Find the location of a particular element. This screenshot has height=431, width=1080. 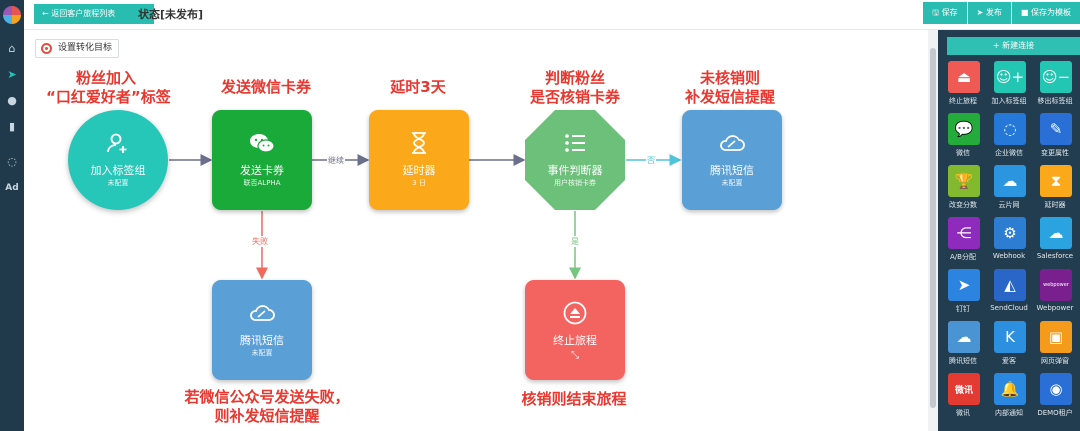

user-icon: ● is located at coordinates (12, 101).